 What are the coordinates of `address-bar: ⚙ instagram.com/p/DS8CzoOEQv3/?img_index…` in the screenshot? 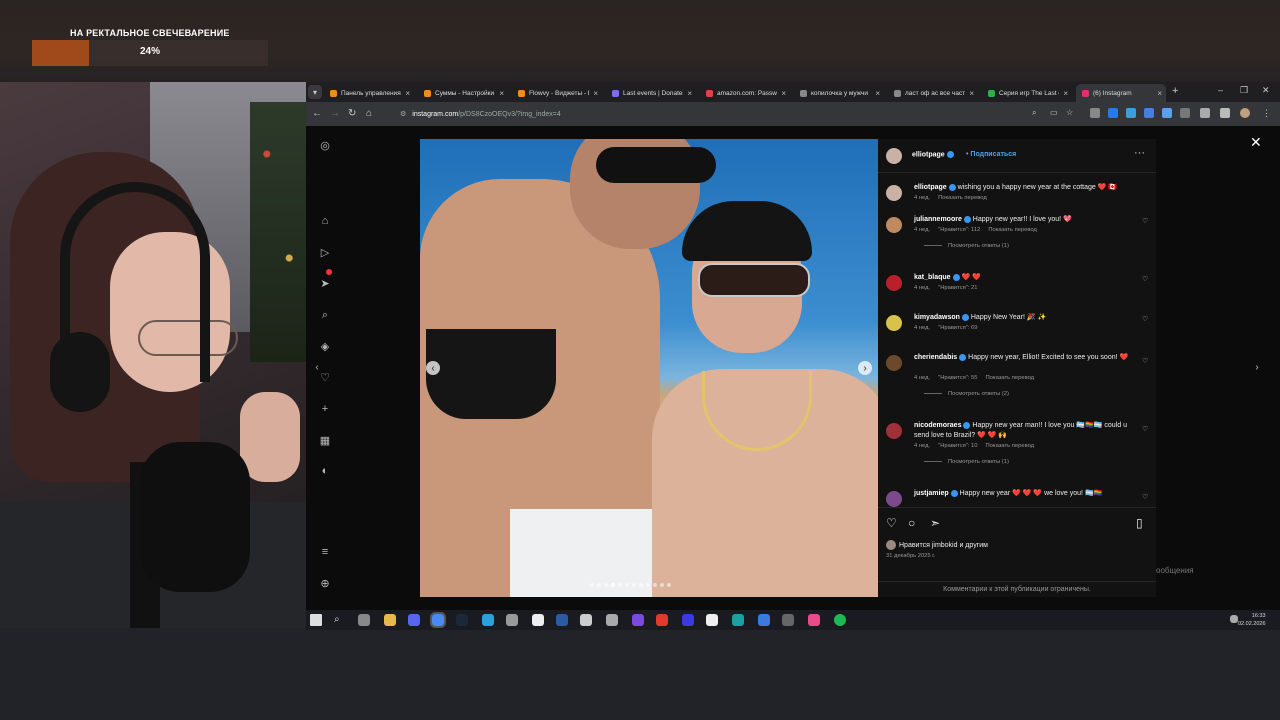 It's located at (708, 114).